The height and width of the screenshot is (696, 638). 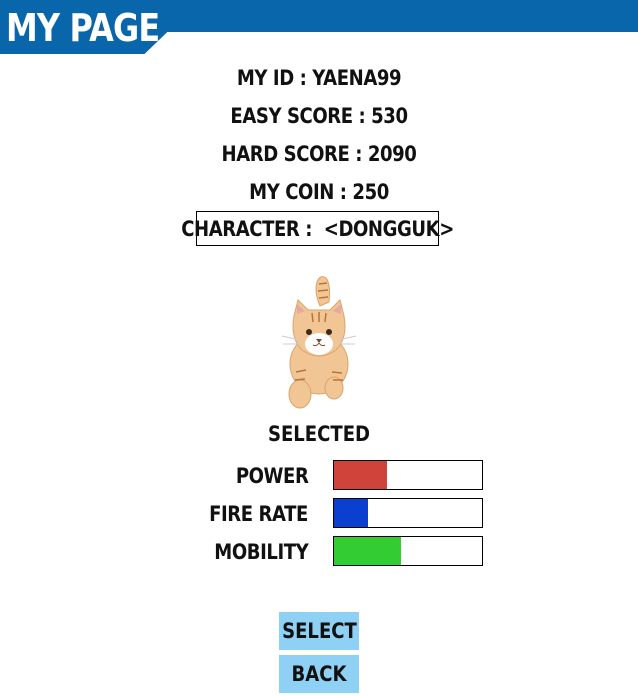 I want to click on back-button-label: BACK, so click(x=319, y=674).